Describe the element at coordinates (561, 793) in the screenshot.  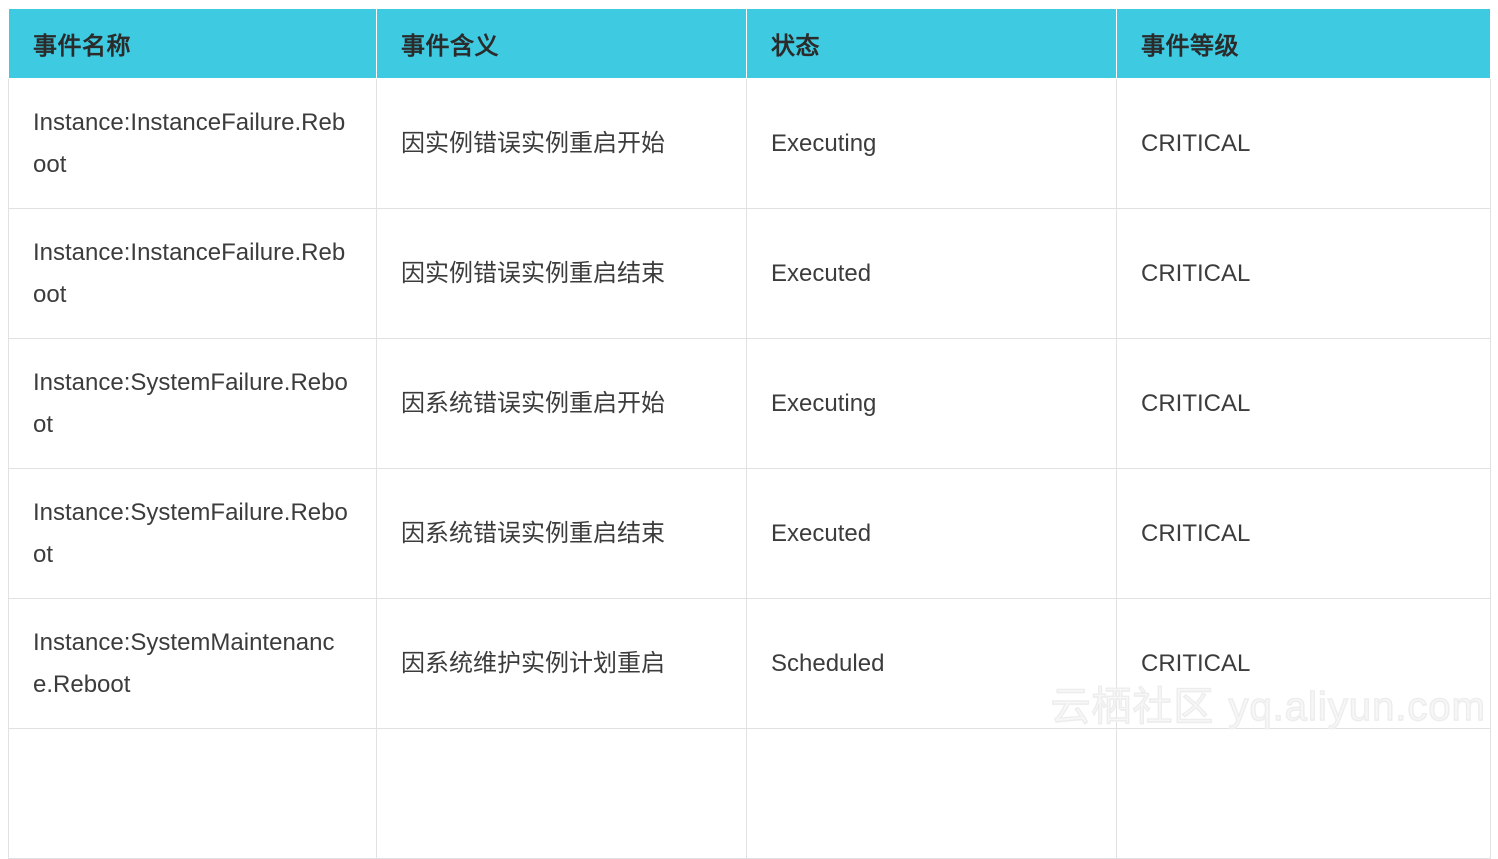
I see `cell-event-meaning` at that location.